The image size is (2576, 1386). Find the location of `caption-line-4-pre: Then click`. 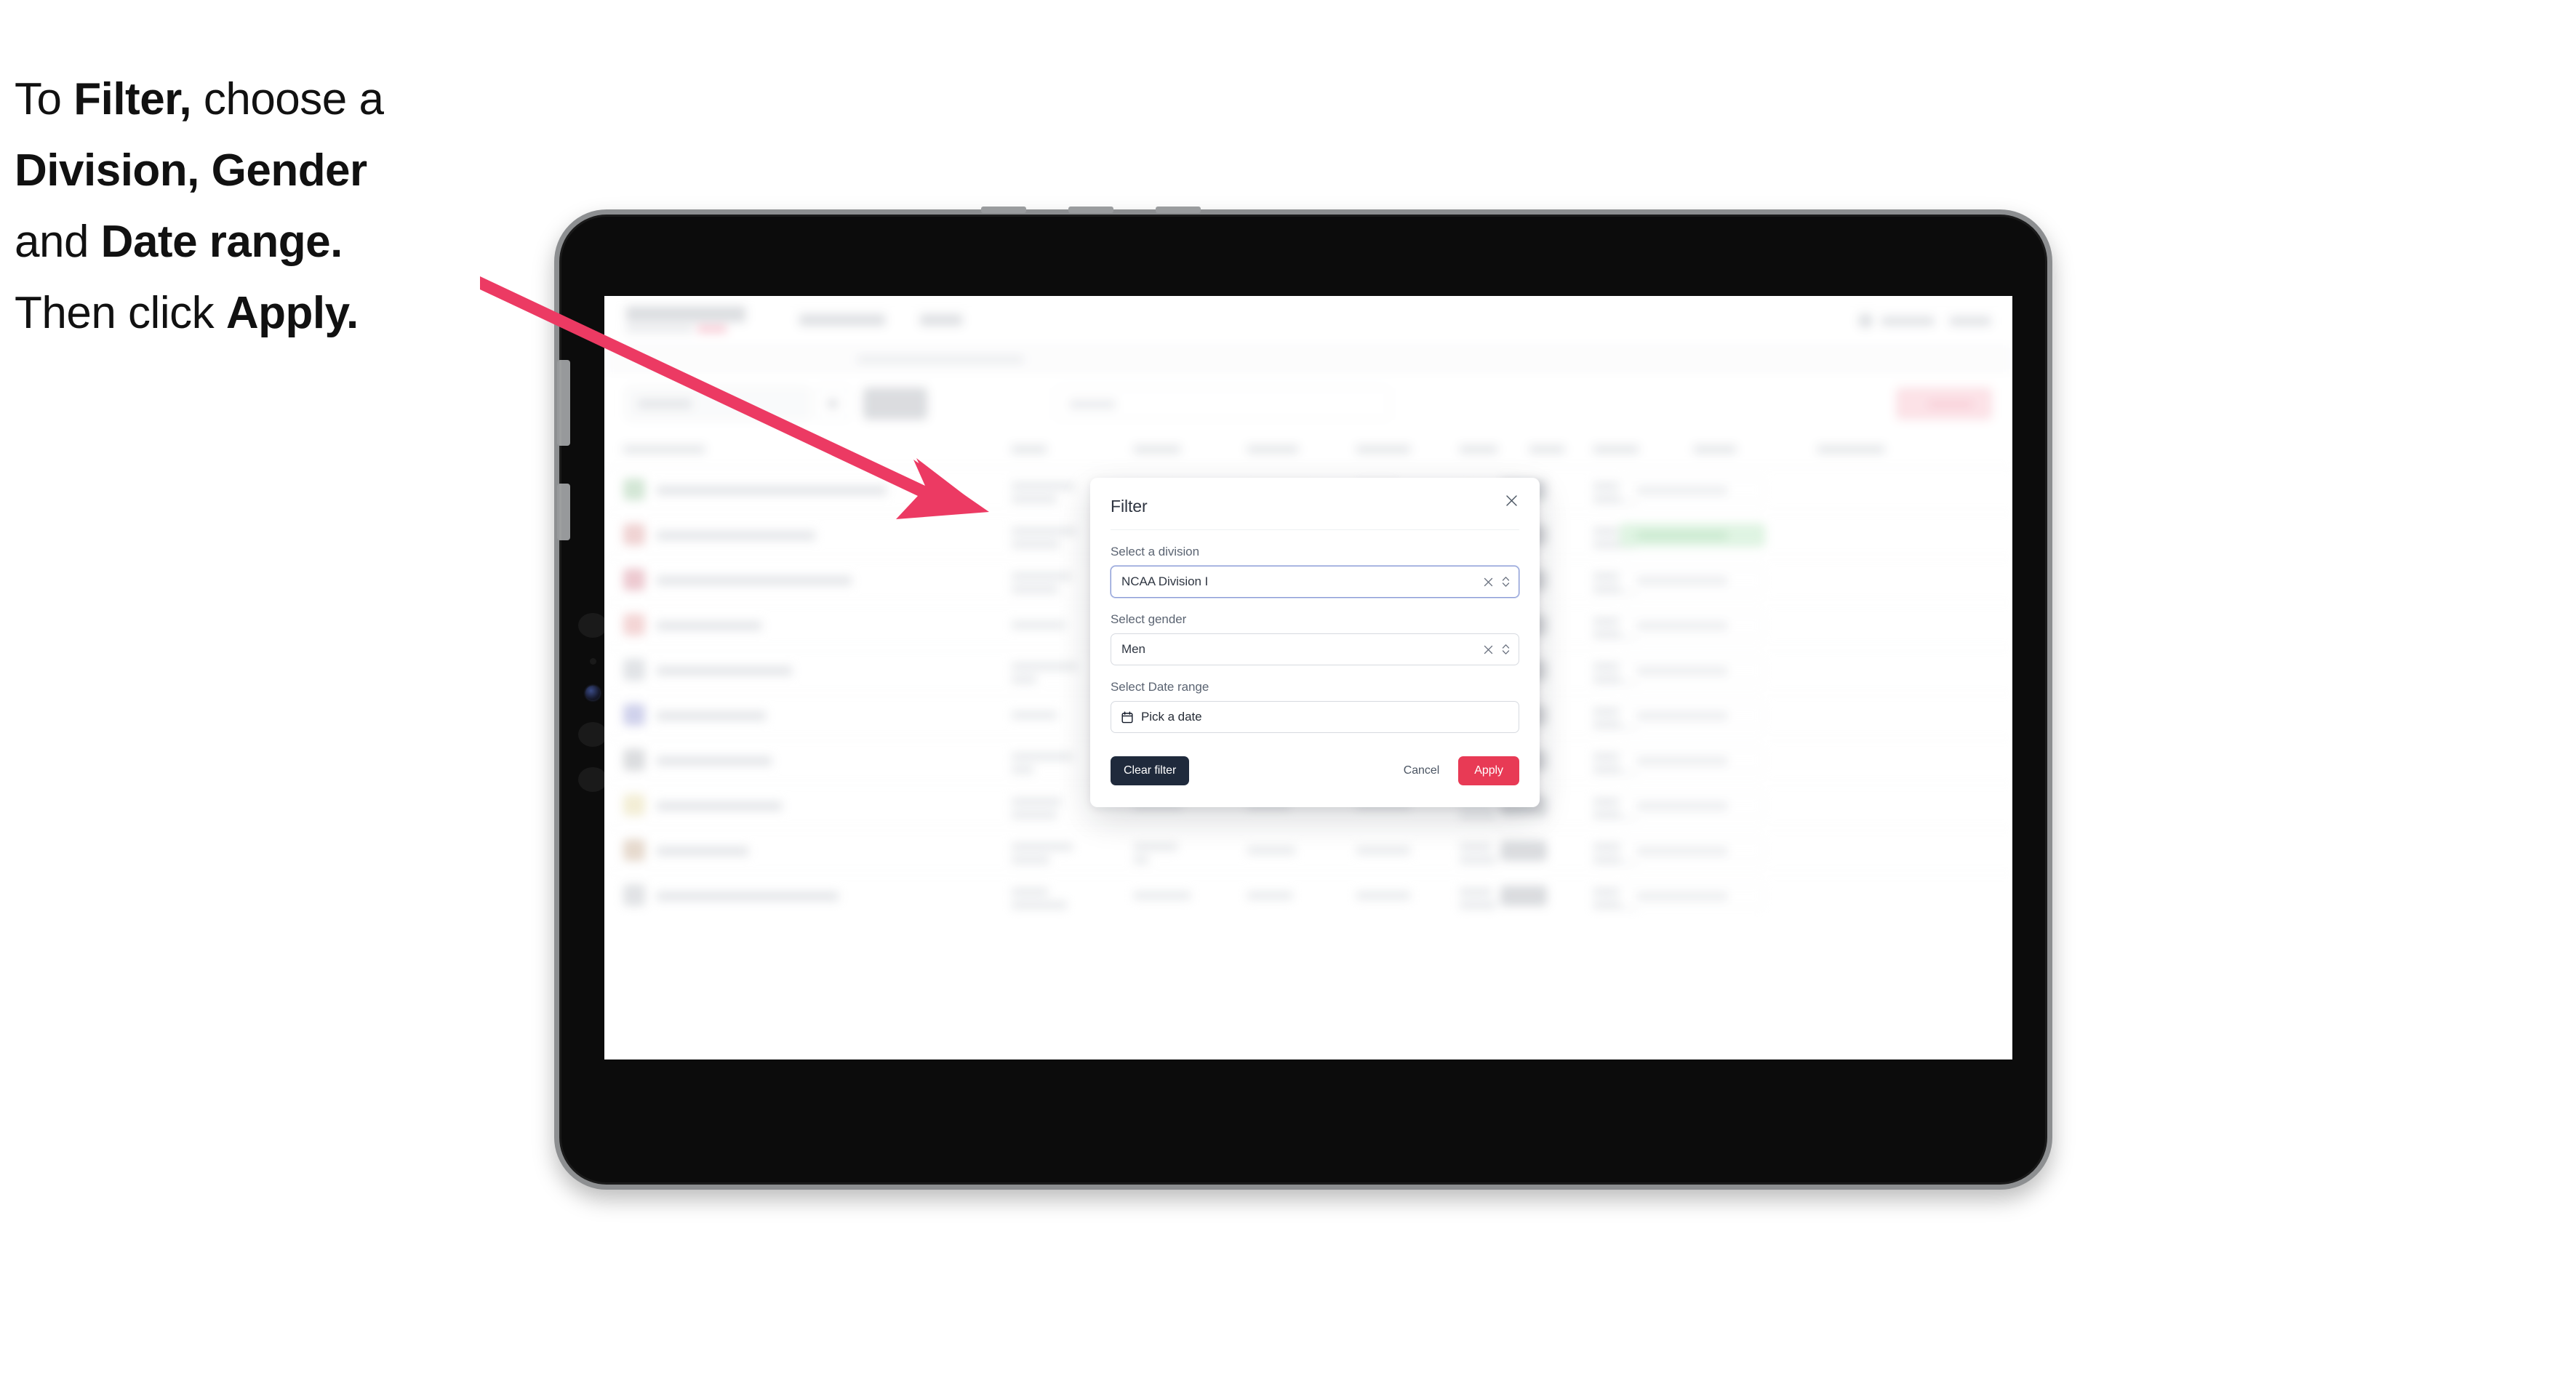

caption-line-4-pre: Then click is located at coordinates (120, 313).